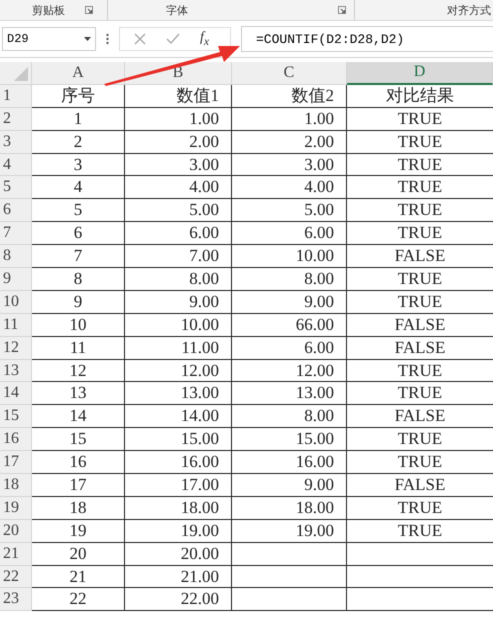 Image resolution: width=493 pixels, height=622 pixels. What do you see at coordinates (205, 39) in the screenshot?
I see `insert-function-button: f$_{x}$` at bounding box center [205, 39].